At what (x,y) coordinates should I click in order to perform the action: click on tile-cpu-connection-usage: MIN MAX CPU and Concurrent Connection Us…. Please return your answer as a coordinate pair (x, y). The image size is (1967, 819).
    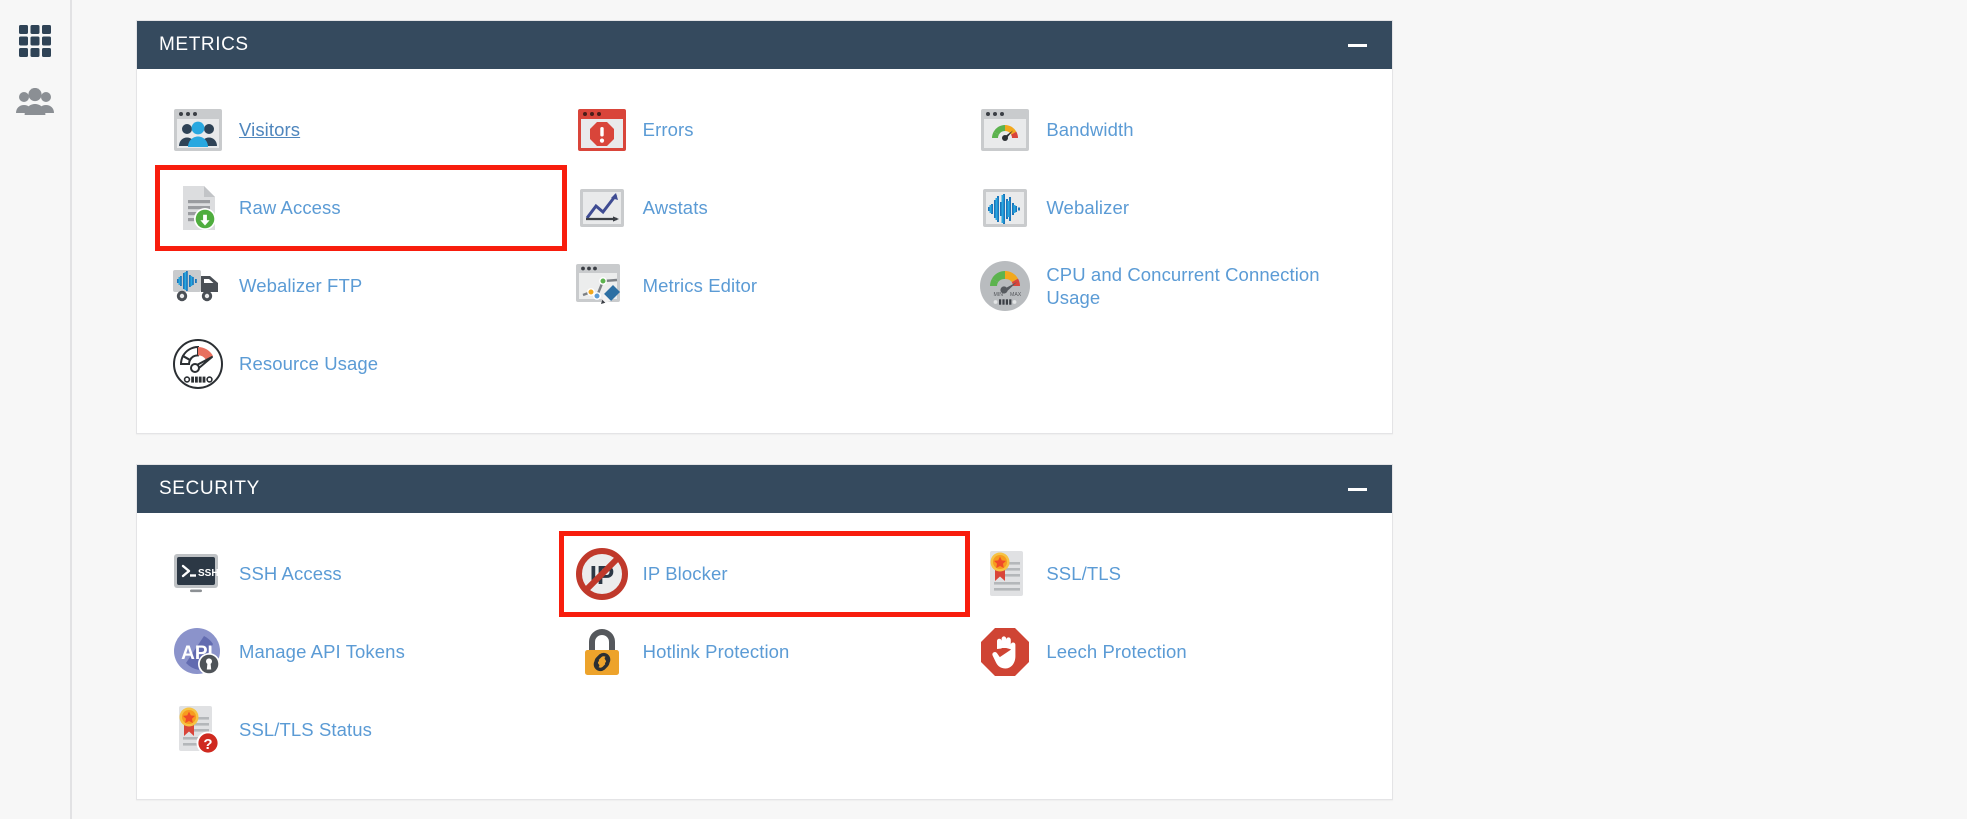
    Looking at the image, I should click on (1168, 286).